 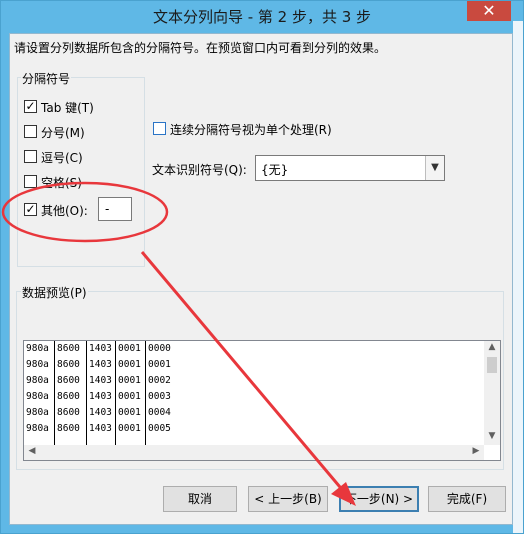 What do you see at coordinates (343, 494) in the screenshot?
I see `annotation-arrow-head` at bounding box center [343, 494].